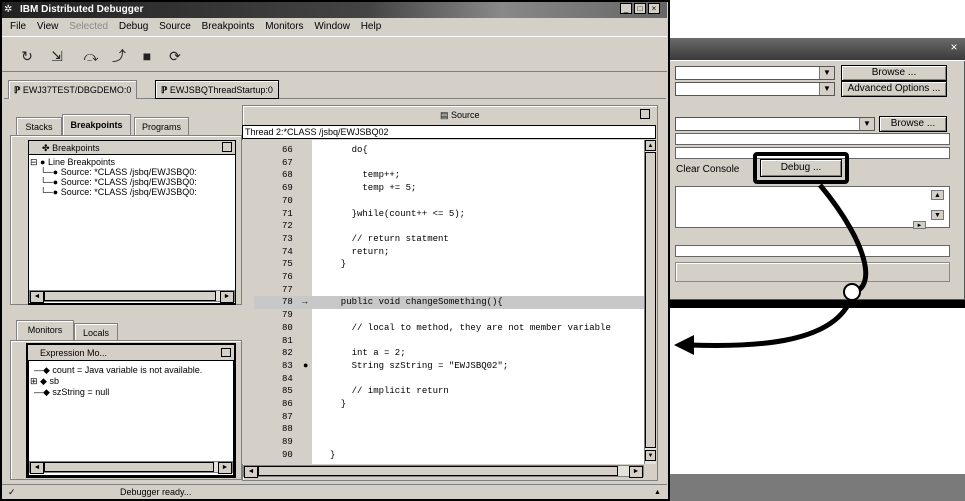 This screenshot has width=965, height=501. Describe the element at coordinates (161, 126) in the screenshot. I see `tab-programs: Programs` at that location.